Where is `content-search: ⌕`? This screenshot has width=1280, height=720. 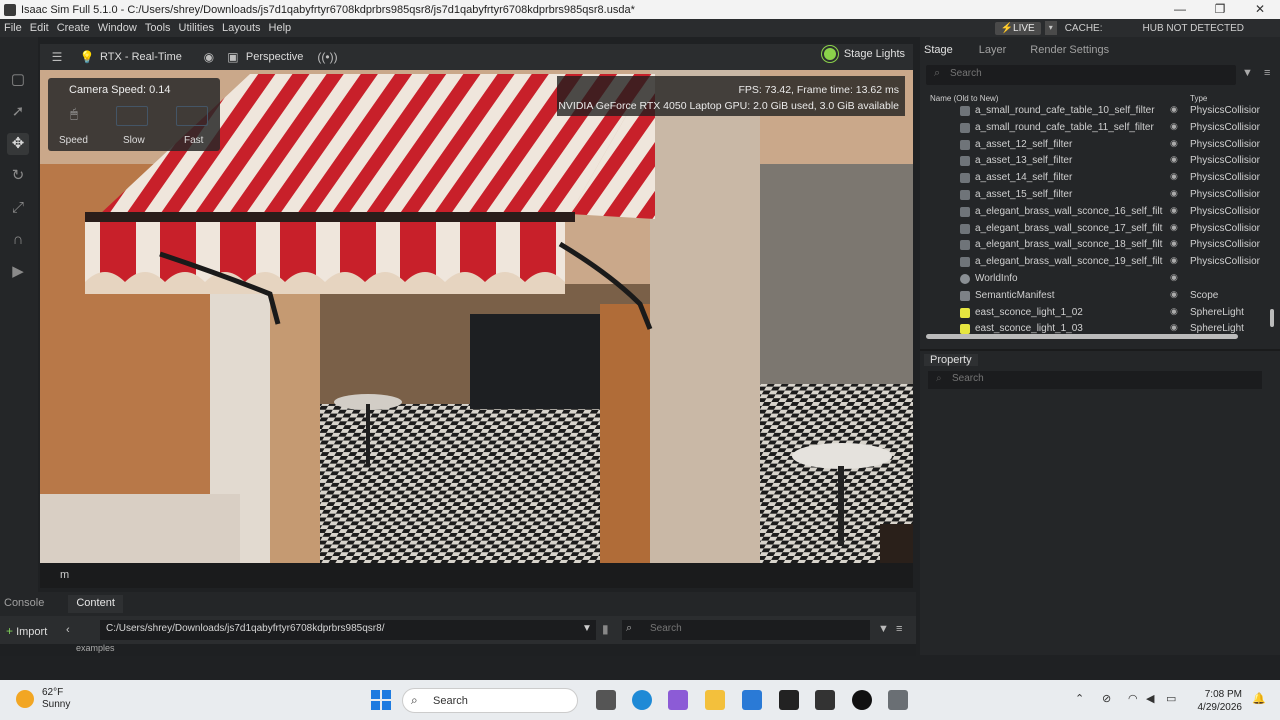 content-search: ⌕ is located at coordinates (746, 630).